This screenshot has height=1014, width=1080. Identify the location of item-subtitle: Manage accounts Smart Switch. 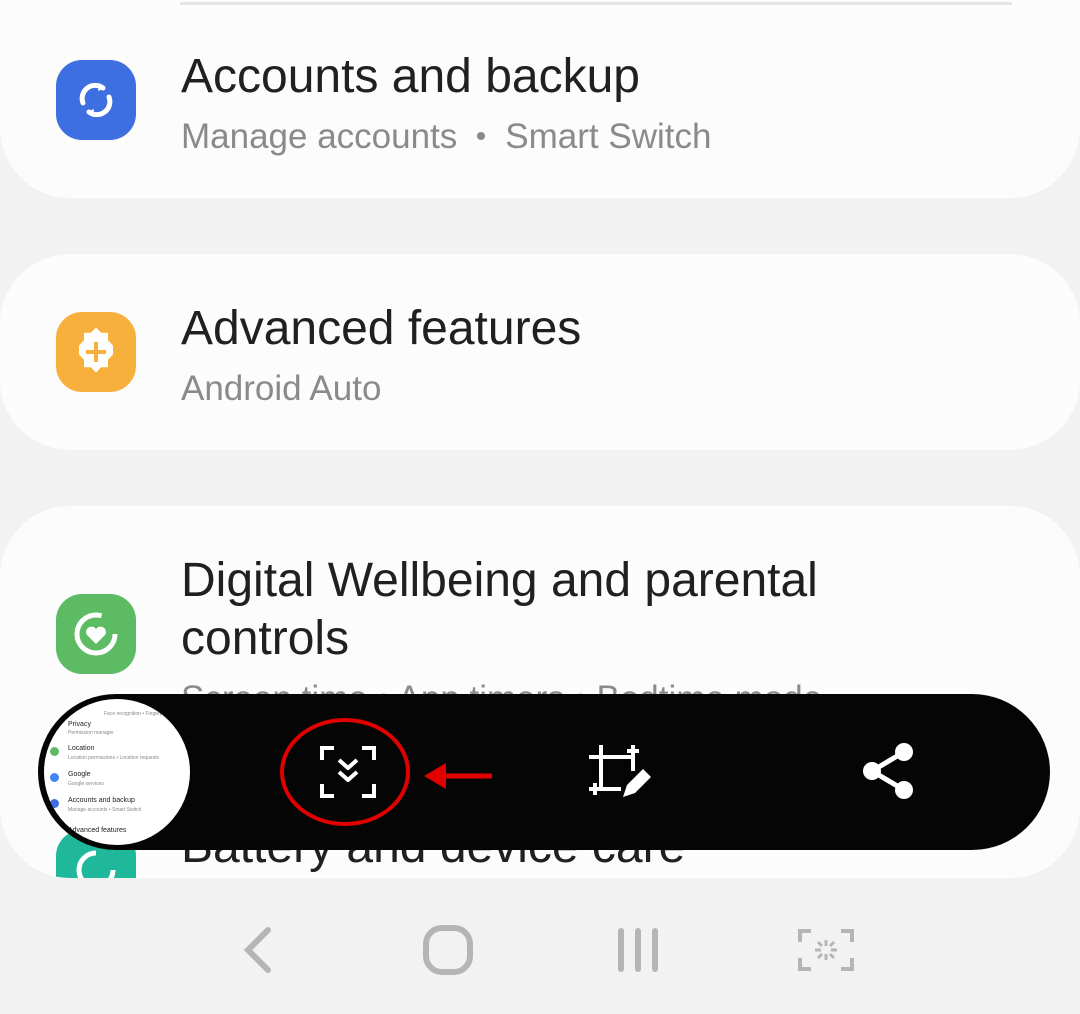
(446, 137).